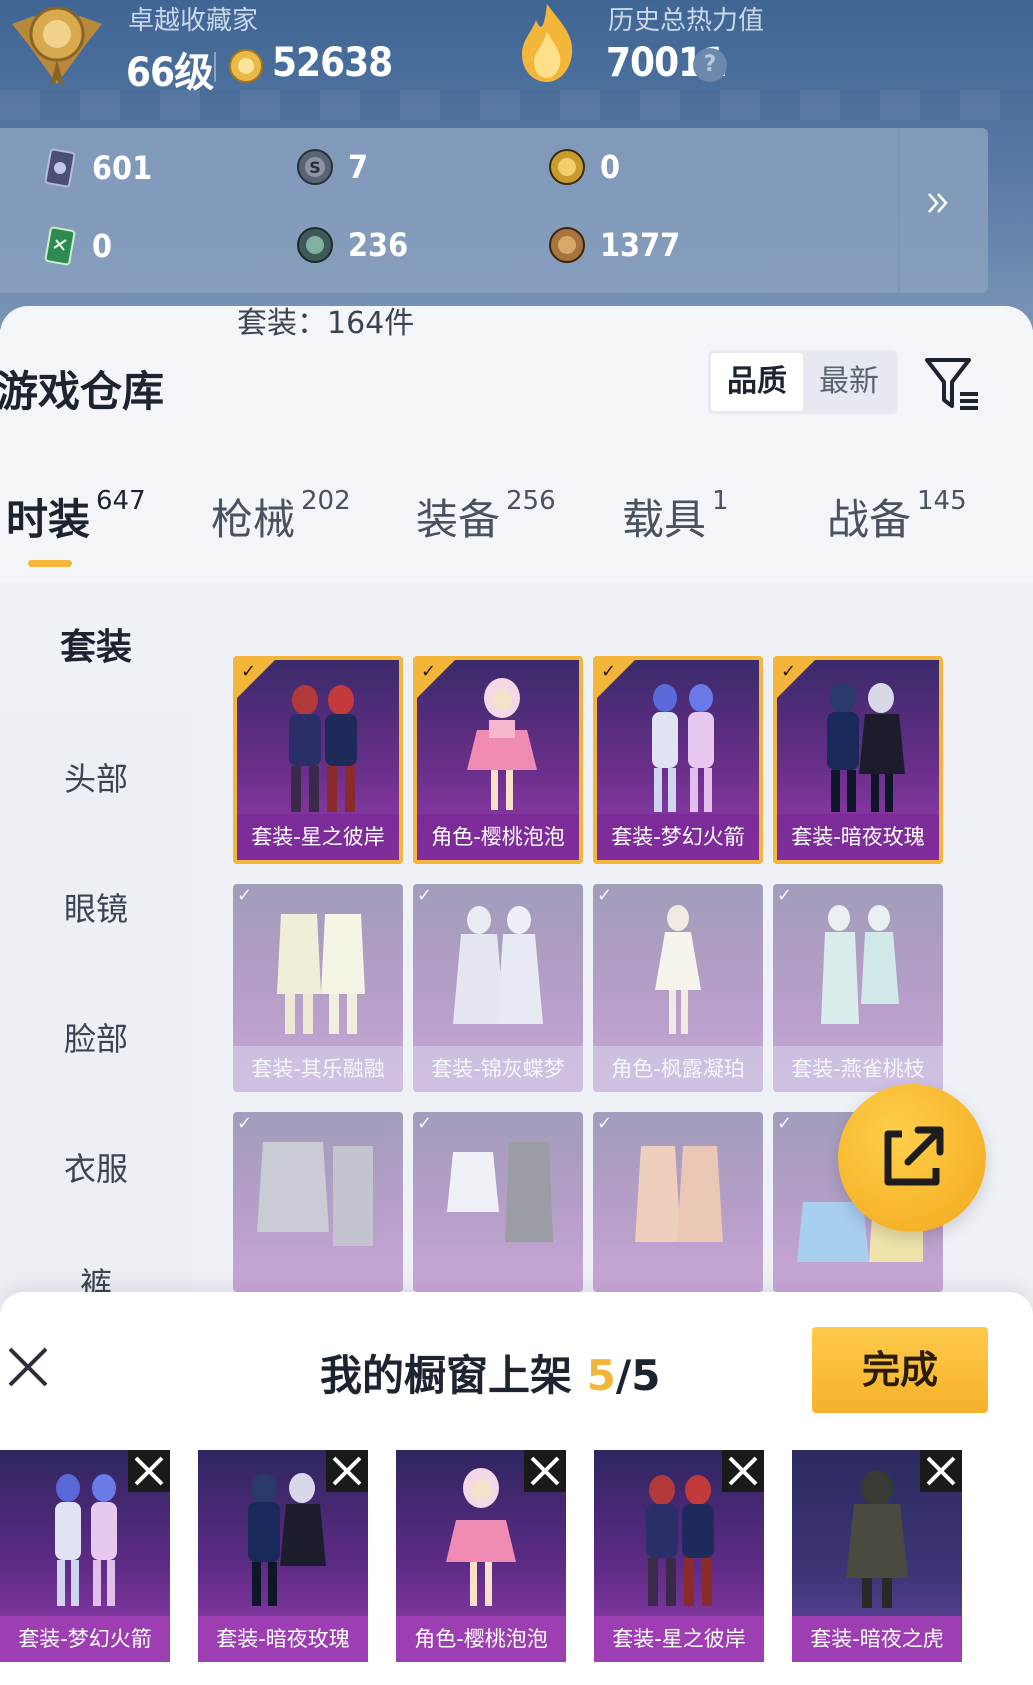  Describe the element at coordinates (664, 519) in the screenshot. I see `tab-label: 载具` at that location.